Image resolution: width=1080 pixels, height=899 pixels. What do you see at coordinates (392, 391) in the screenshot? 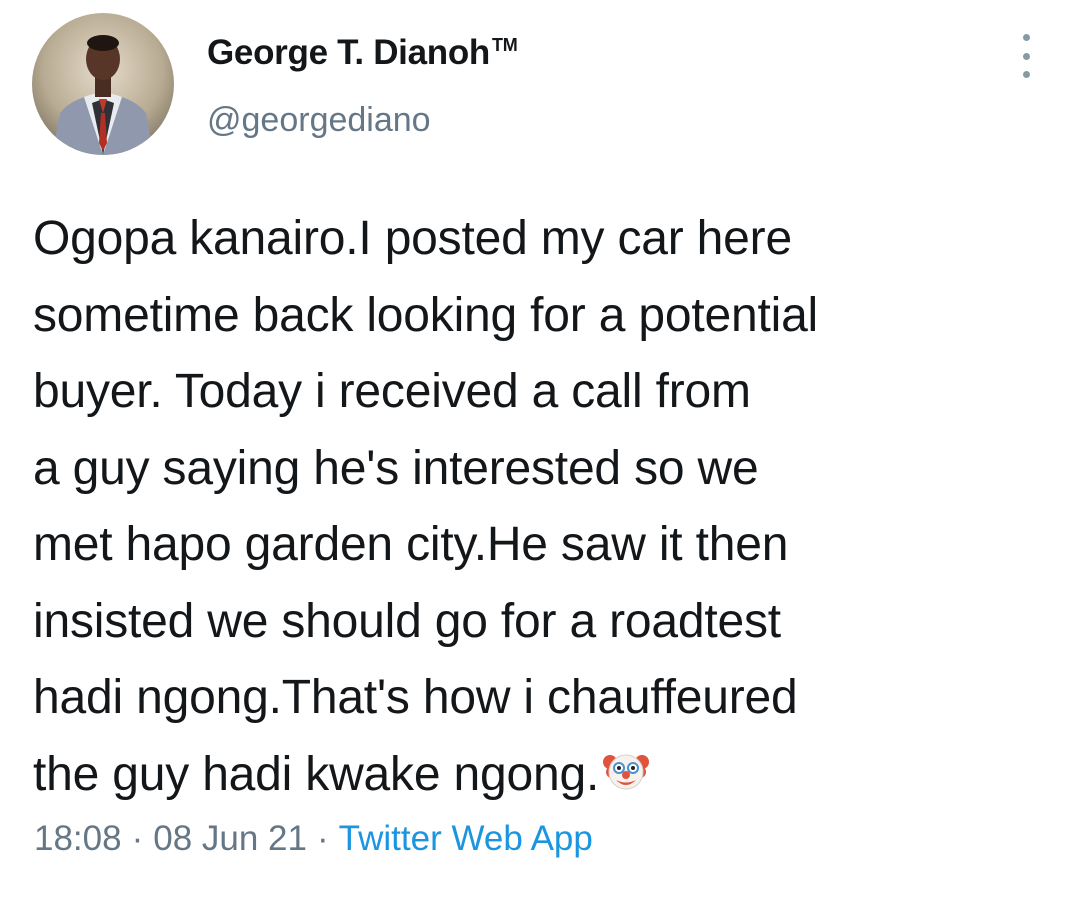
I see `tweet-line: buyer. Today i received a call from` at bounding box center [392, 391].